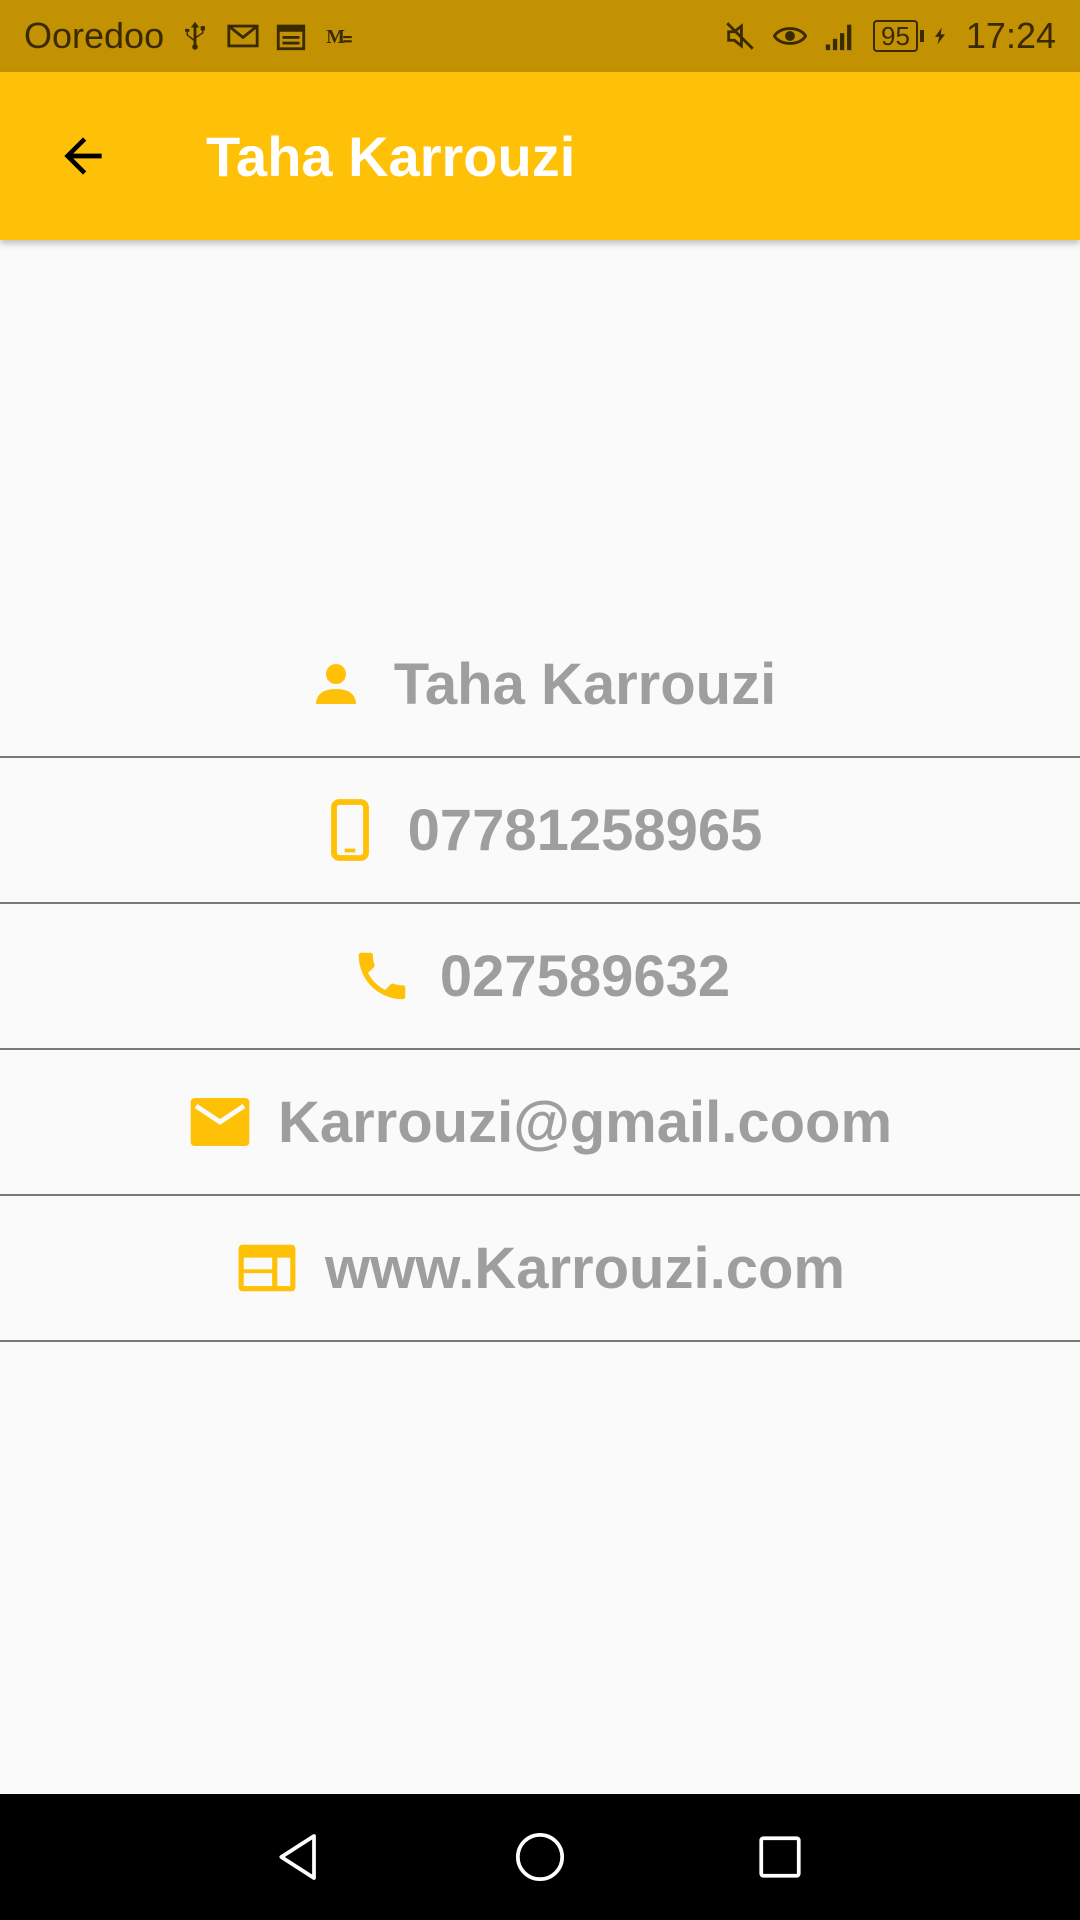 The image size is (1080, 1920). I want to click on arrow-back-icon, so click(83, 156).